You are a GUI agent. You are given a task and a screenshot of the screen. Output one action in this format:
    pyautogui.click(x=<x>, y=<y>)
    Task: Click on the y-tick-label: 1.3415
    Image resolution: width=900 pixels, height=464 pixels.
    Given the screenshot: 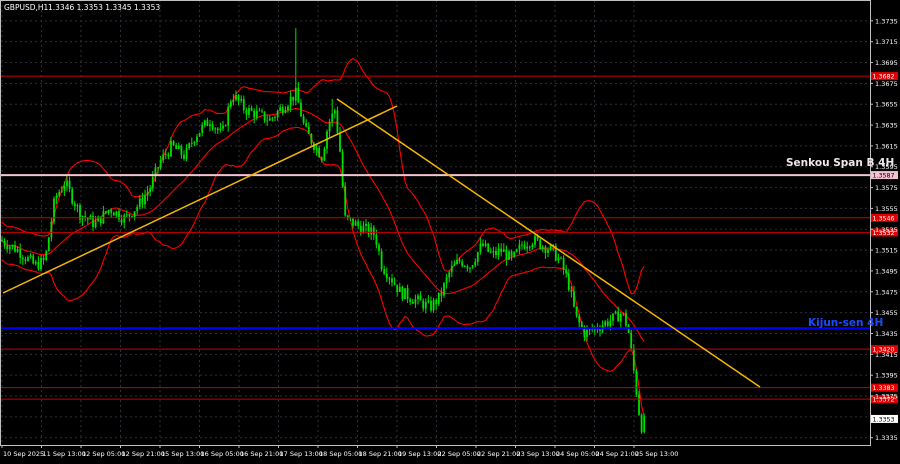 What is the action you would take?
    pyautogui.click(x=886, y=355)
    